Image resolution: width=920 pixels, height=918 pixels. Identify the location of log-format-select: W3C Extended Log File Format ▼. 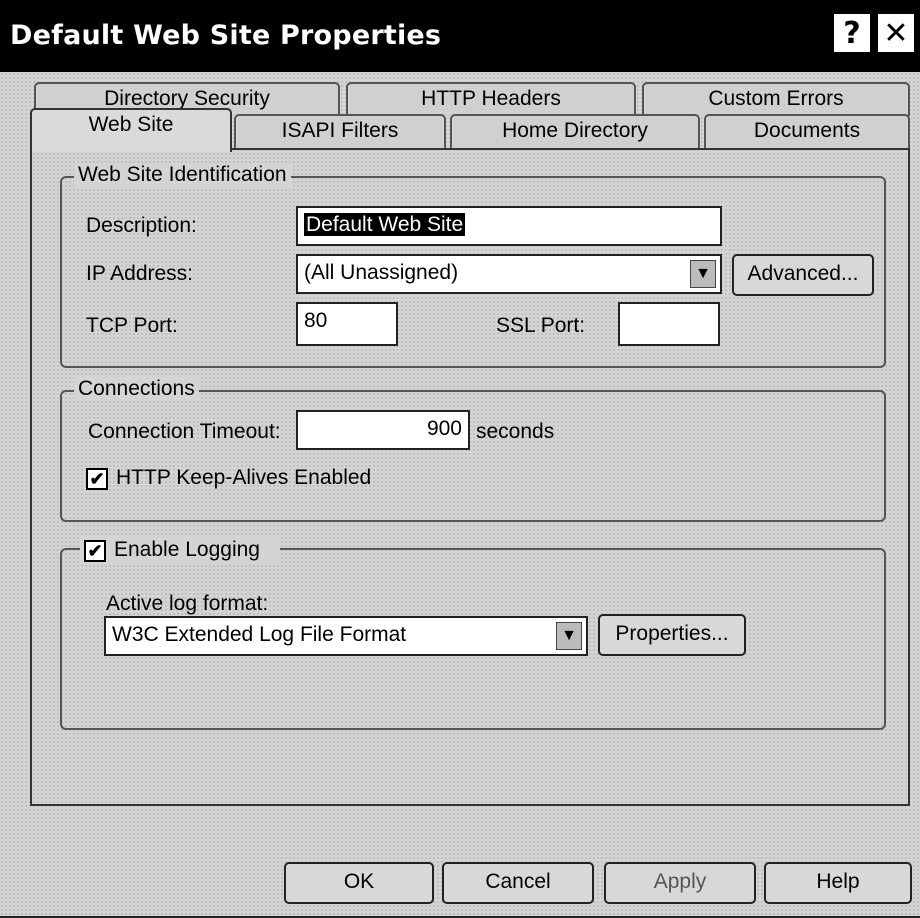
(346, 636).